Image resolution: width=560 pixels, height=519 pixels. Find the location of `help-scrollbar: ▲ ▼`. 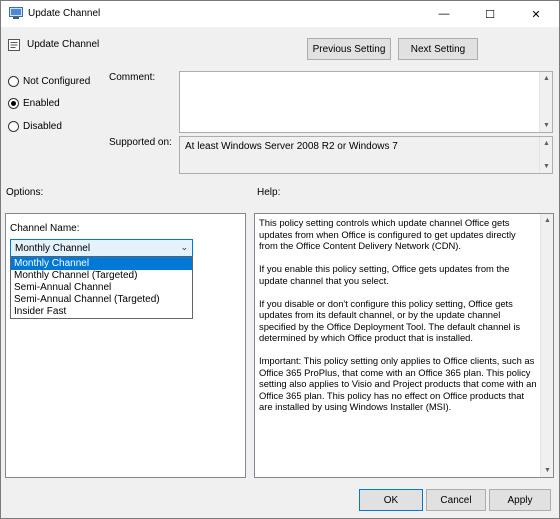

help-scrollbar: ▲ ▼ is located at coordinates (546, 345).